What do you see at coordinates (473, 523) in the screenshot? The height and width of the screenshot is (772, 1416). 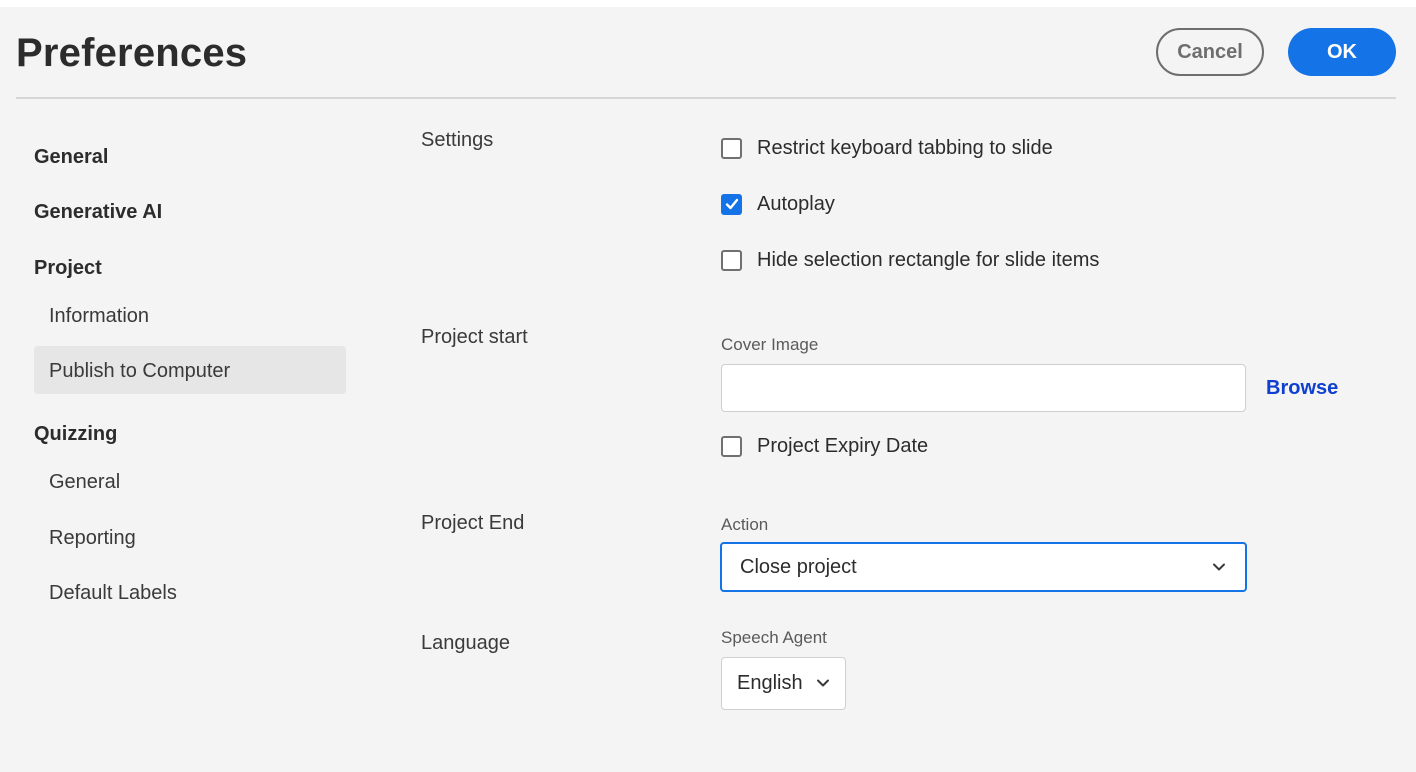 I see `project-end-section-label: Project End` at bounding box center [473, 523].